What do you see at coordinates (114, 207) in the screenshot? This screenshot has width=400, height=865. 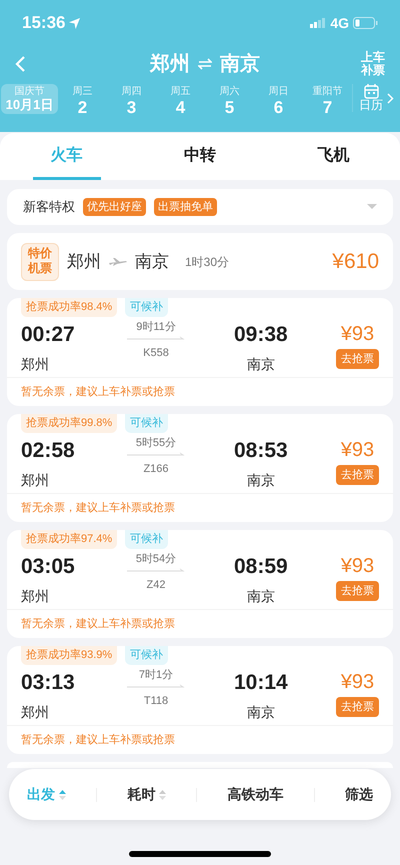 I see `promo-tag: 优先出好座` at bounding box center [114, 207].